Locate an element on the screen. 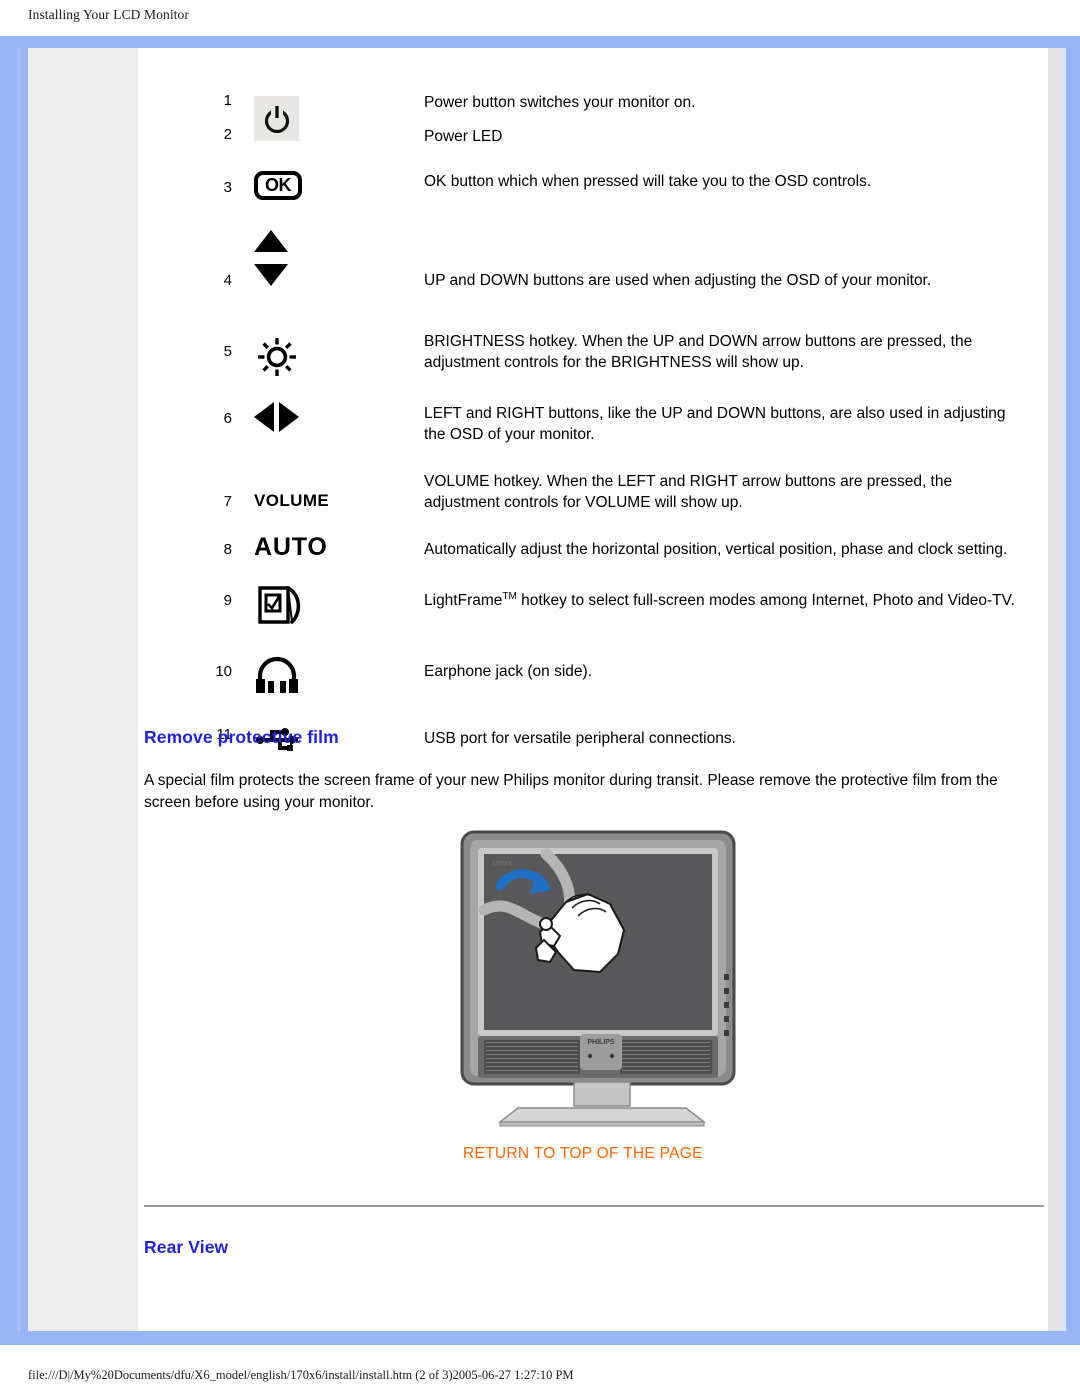 This screenshot has height=1397, width=1080. section-divider is located at coordinates (594, 1206).